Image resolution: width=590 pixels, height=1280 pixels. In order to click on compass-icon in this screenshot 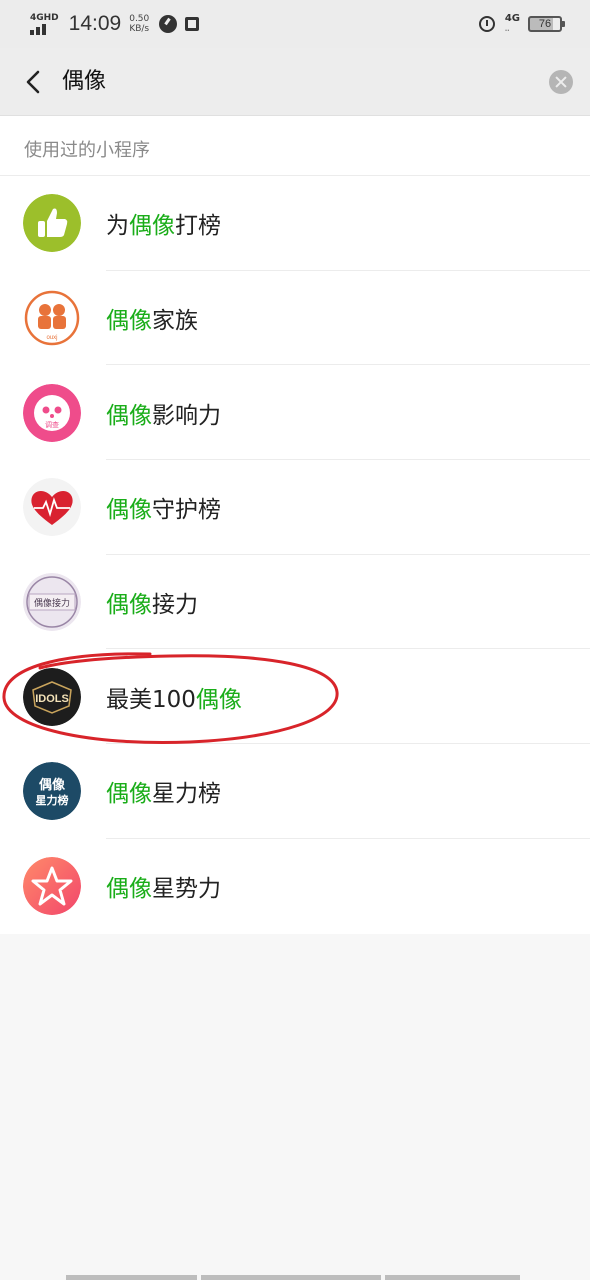, I will do `click(168, 24)`.